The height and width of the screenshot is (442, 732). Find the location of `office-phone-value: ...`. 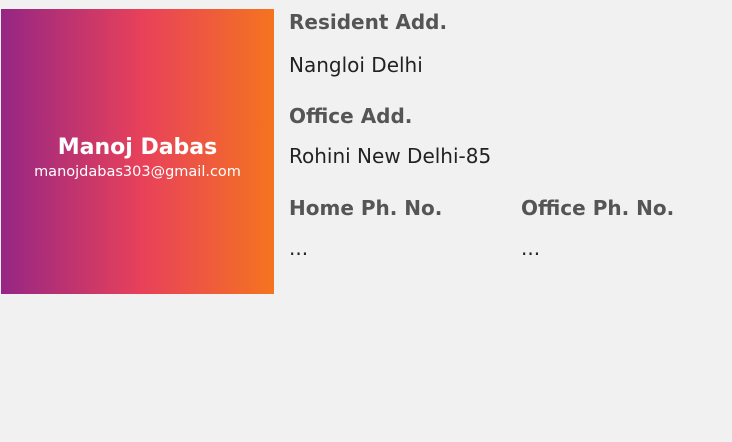

office-phone-value: ... is located at coordinates (531, 248).